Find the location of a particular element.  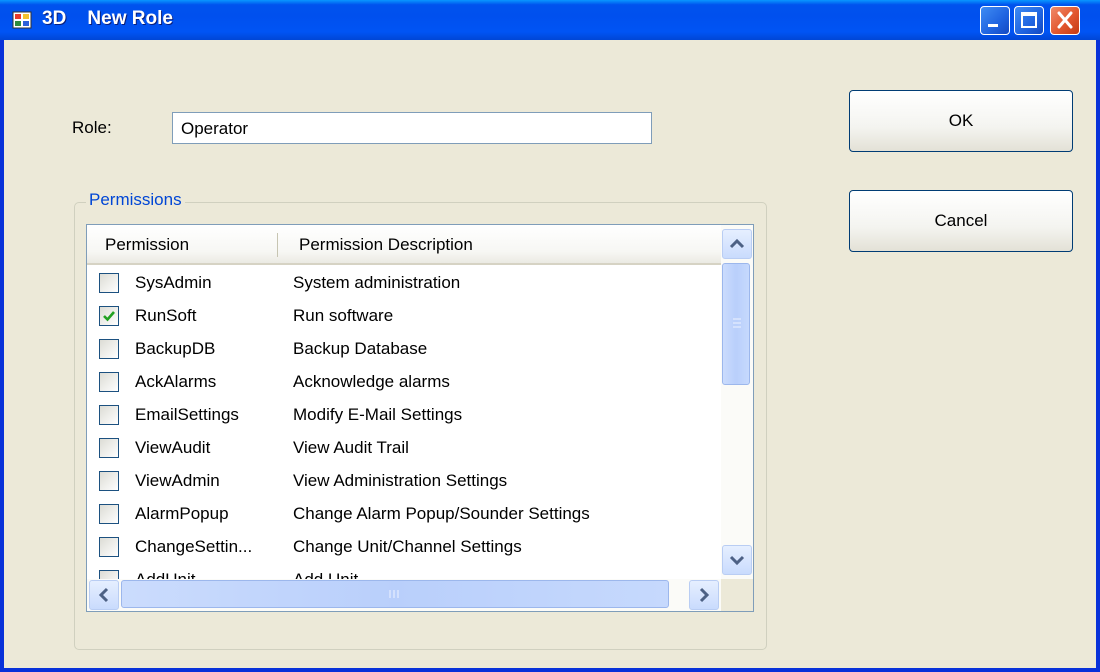

permission-name: RunSoft is located at coordinates (166, 315).